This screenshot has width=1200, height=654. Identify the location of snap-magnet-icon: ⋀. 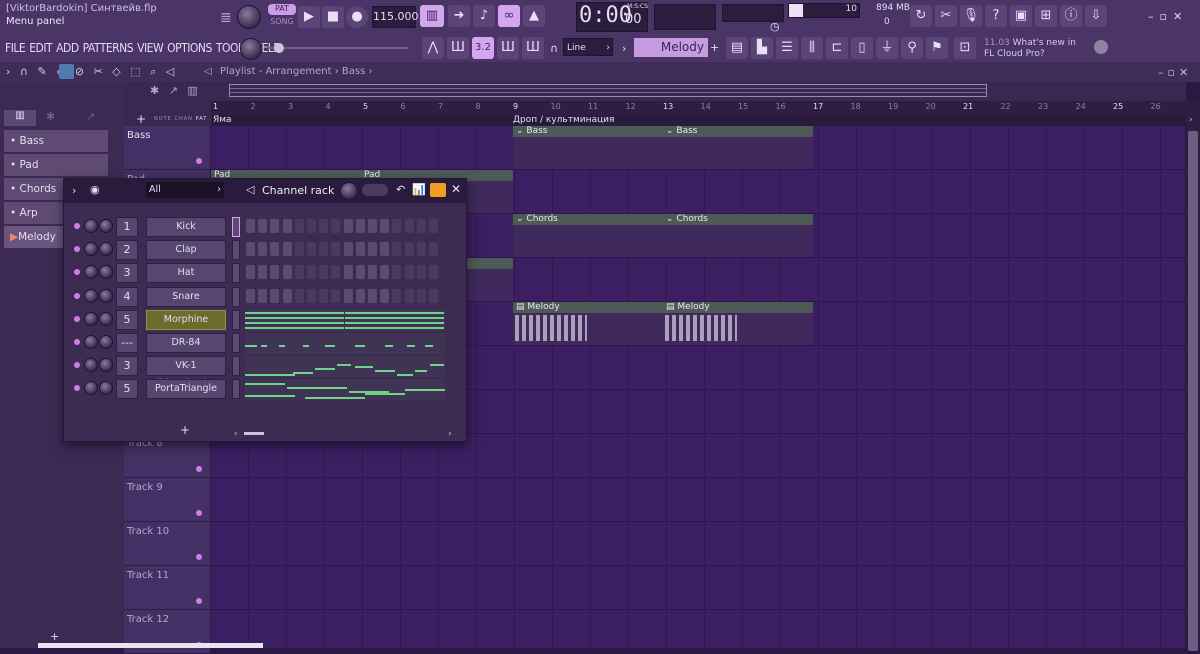
(433, 48).